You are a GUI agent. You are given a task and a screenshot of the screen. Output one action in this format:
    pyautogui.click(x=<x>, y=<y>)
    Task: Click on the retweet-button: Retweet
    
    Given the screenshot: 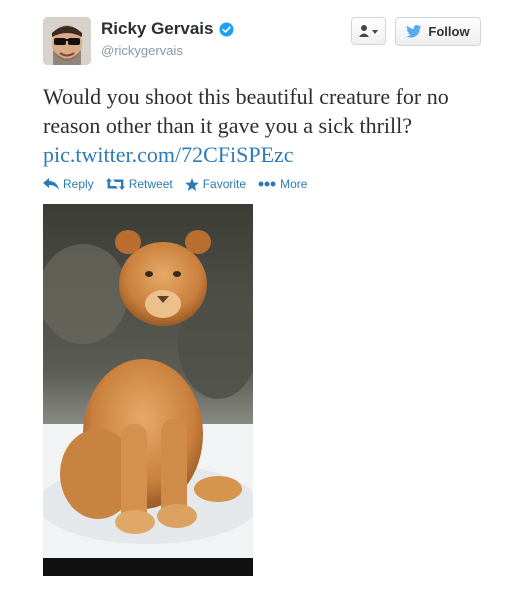 What is the action you would take?
    pyautogui.click(x=139, y=184)
    